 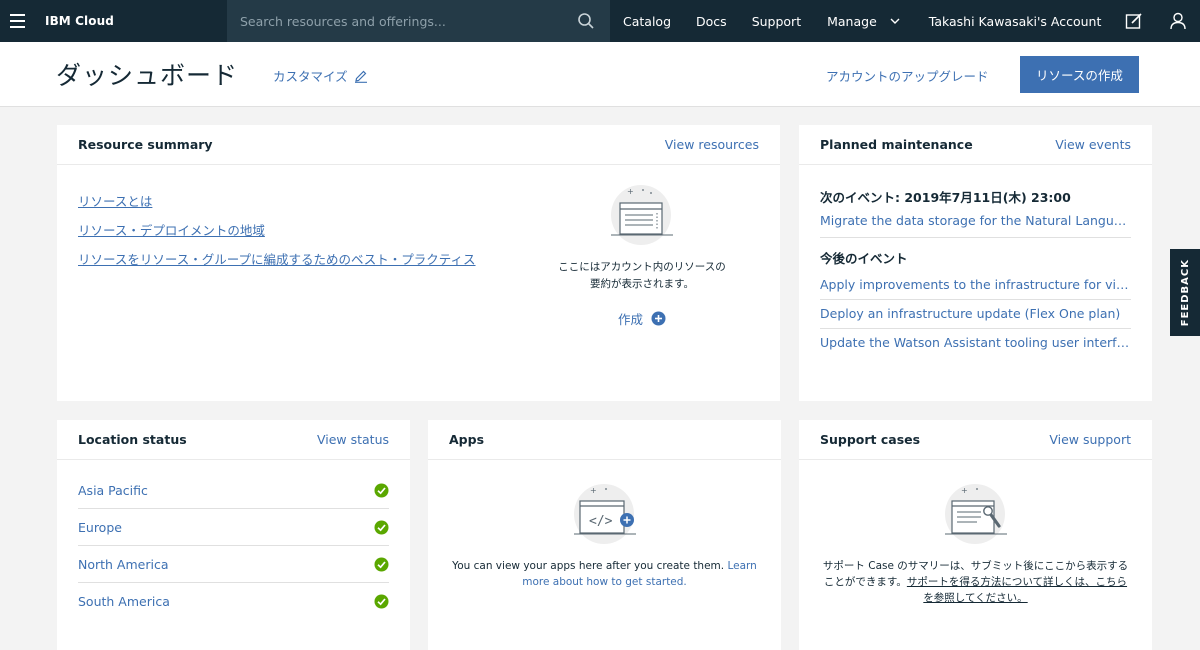 What do you see at coordinates (907, 75) in the screenshot?
I see `upgrade-account-link: アカウントのアップグレード` at bounding box center [907, 75].